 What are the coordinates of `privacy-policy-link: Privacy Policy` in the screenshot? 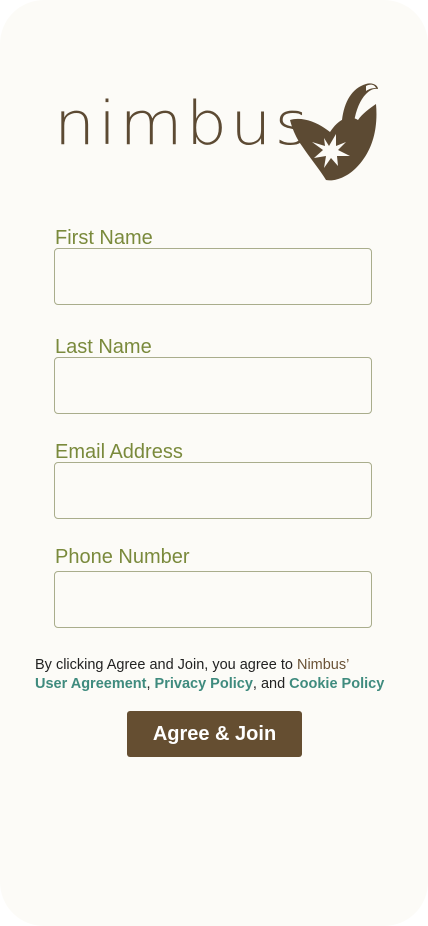 It's located at (204, 684).